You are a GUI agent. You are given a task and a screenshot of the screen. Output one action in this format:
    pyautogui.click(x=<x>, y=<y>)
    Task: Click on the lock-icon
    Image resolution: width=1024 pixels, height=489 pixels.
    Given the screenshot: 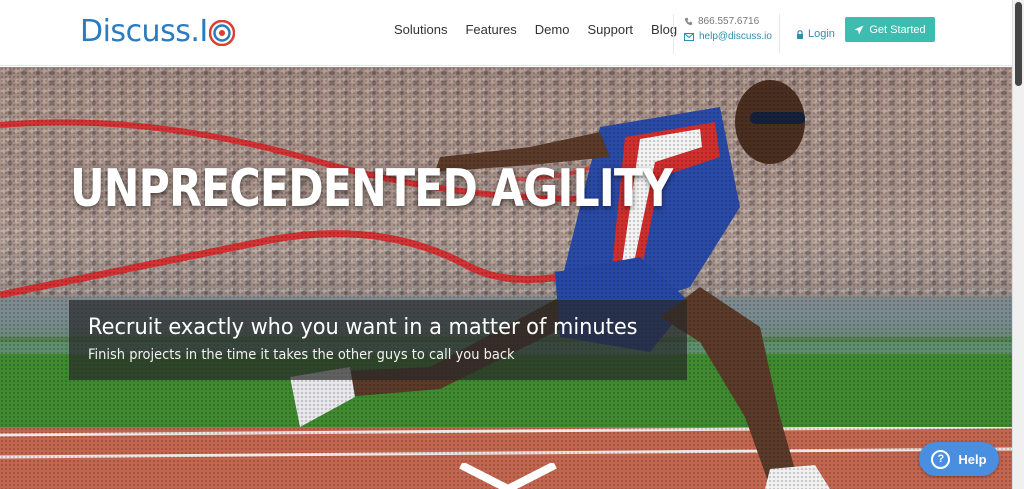 What is the action you would take?
    pyautogui.click(x=800, y=34)
    